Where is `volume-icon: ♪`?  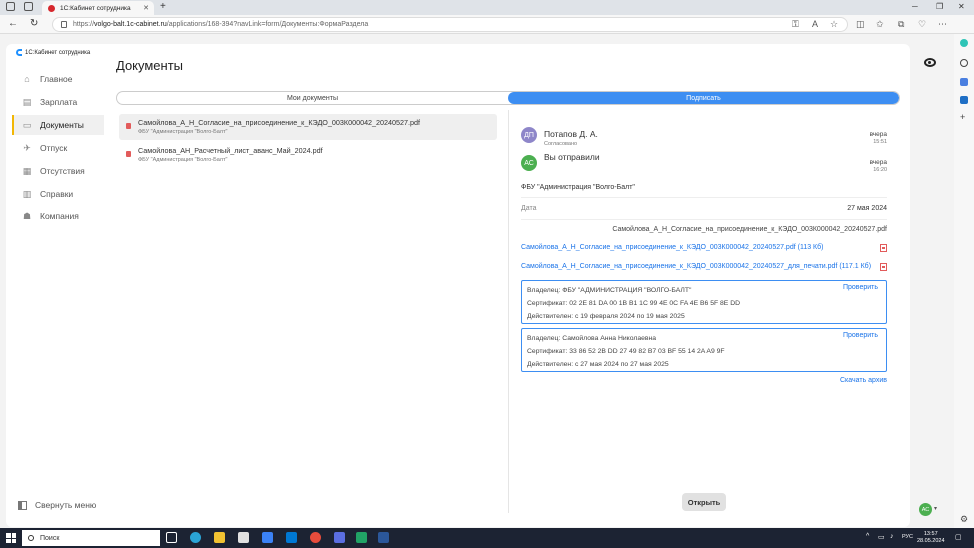 volume-icon: ♪ is located at coordinates (892, 536).